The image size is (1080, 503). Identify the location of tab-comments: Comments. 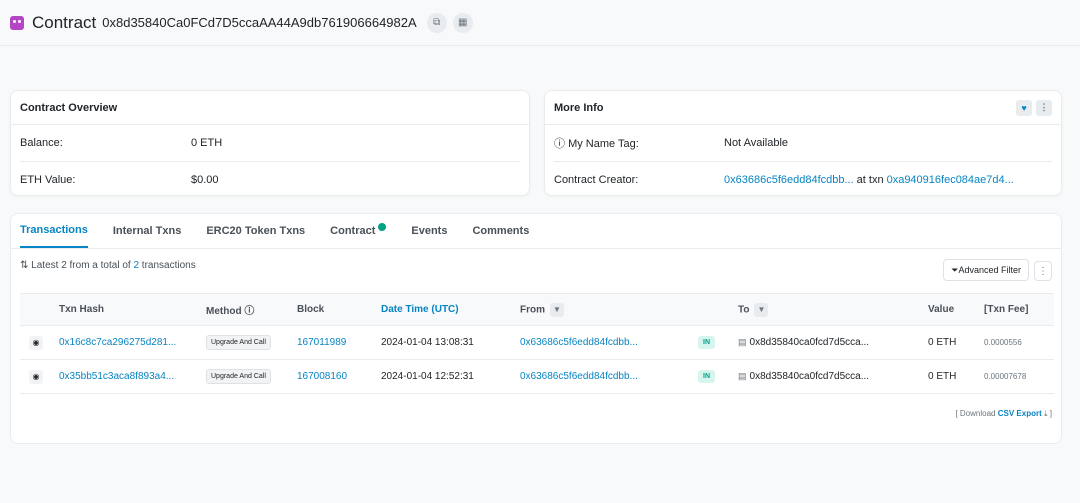
(500, 230).